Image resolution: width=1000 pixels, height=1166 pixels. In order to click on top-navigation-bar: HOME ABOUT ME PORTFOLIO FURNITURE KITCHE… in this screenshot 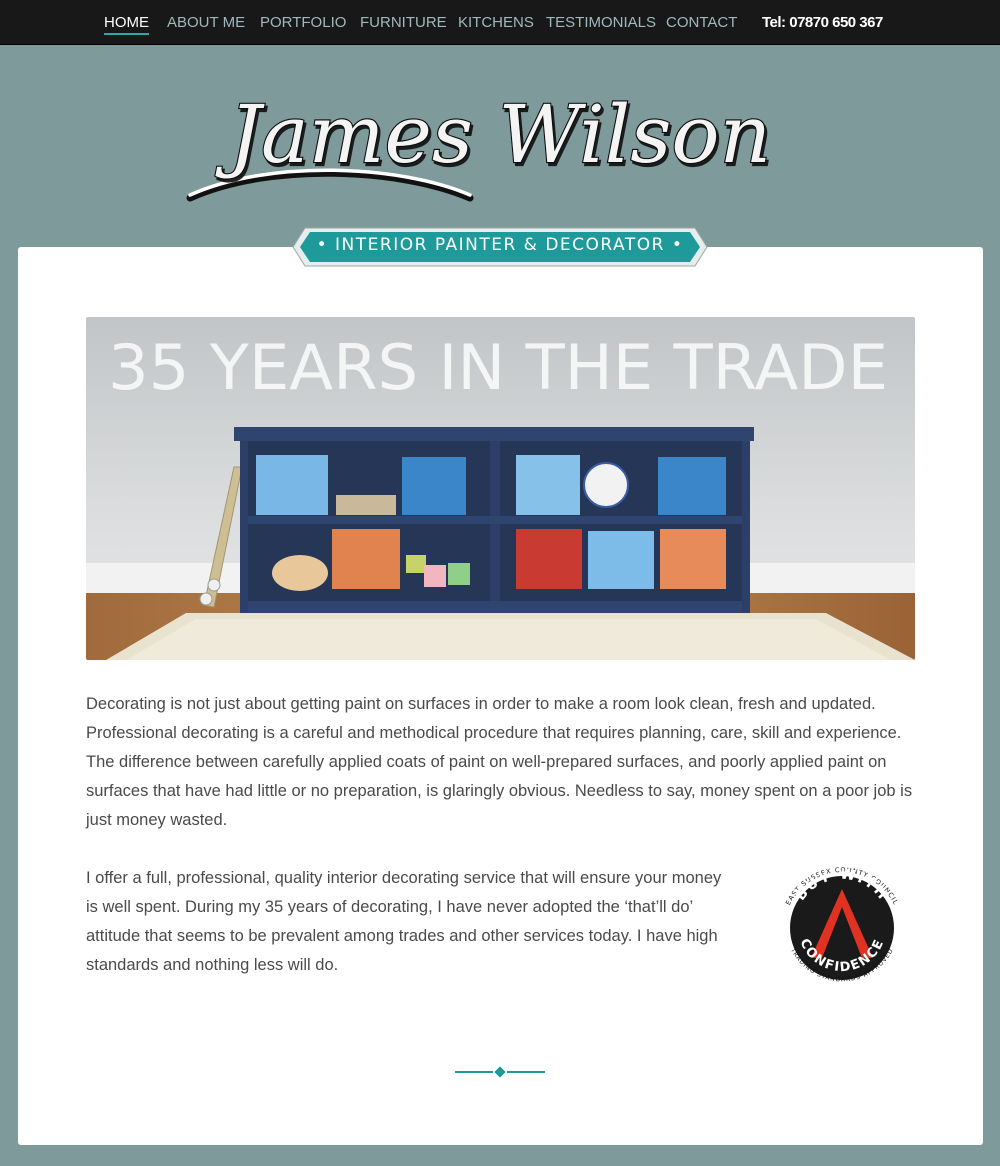, I will do `click(500, 22)`.